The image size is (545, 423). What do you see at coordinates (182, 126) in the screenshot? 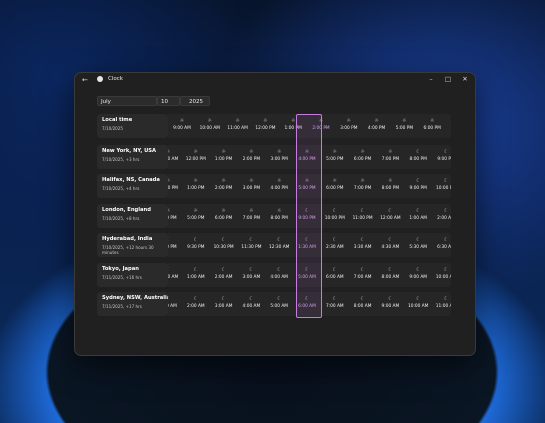
I see `hour-cell: ☼ 9:00 AM` at bounding box center [182, 126].